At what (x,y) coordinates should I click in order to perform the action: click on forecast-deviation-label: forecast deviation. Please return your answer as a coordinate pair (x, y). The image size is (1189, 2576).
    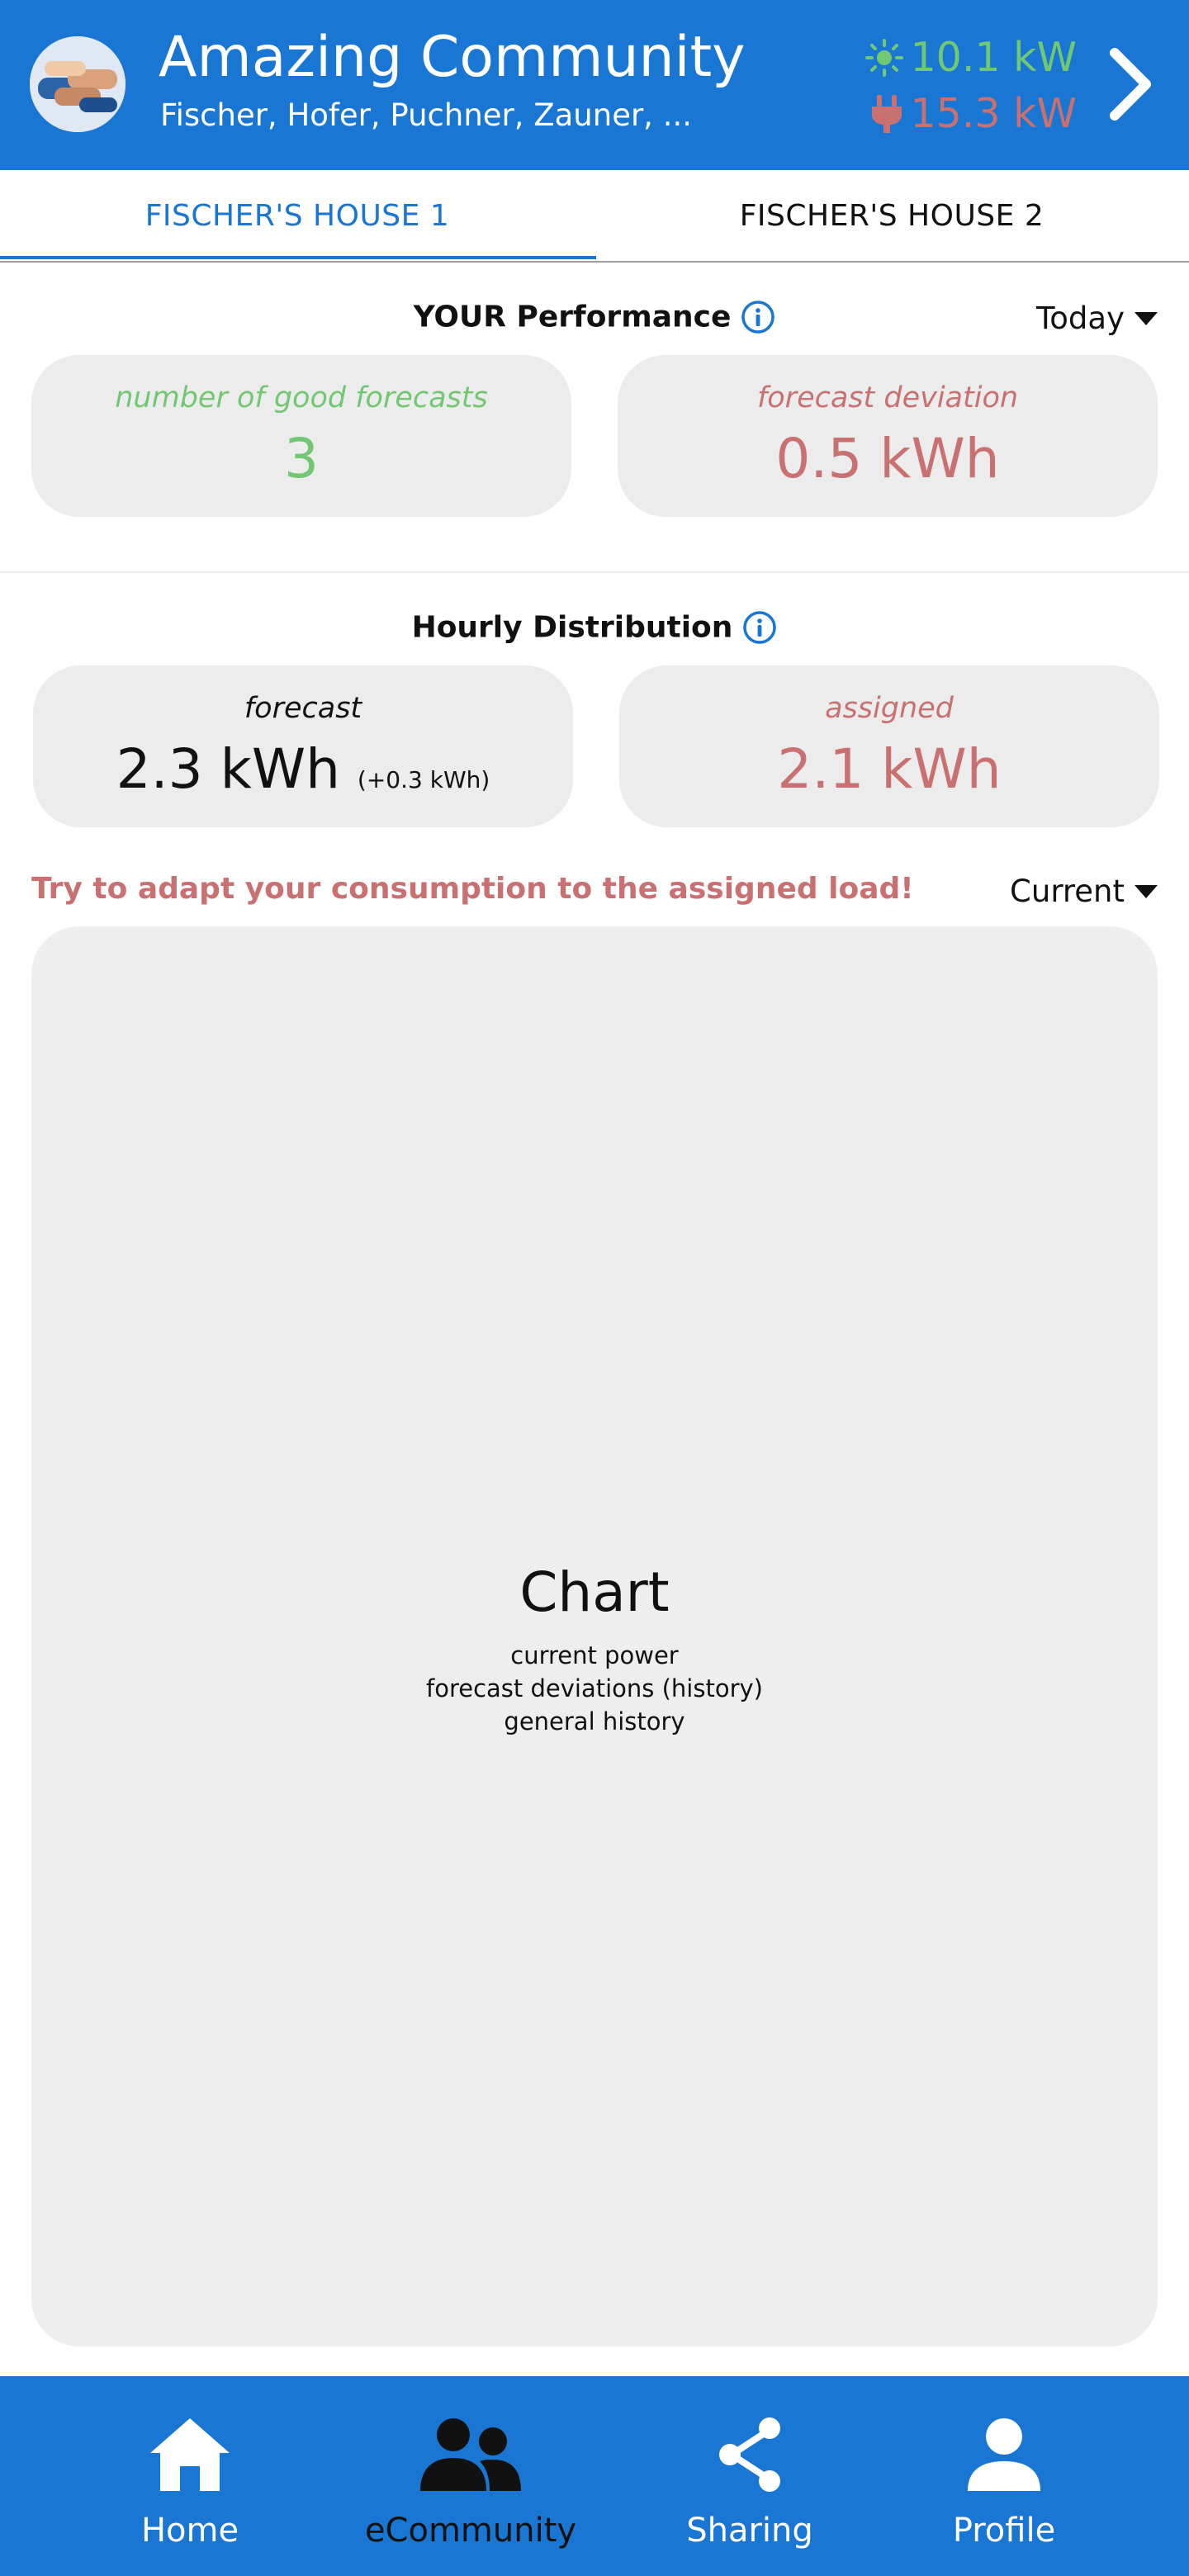
    Looking at the image, I should click on (887, 397).